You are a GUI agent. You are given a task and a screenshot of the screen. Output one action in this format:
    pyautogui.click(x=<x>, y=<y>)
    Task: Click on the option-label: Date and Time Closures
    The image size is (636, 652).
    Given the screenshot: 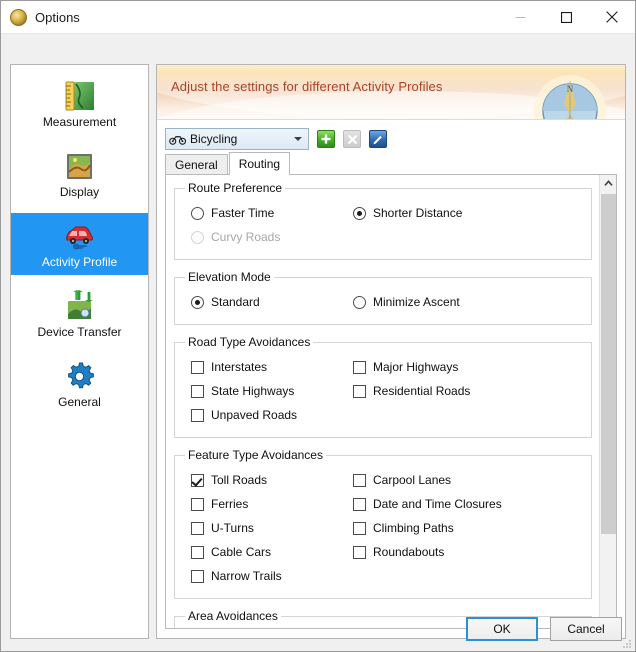 What is the action you would take?
    pyautogui.click(x=437, y=504)
    